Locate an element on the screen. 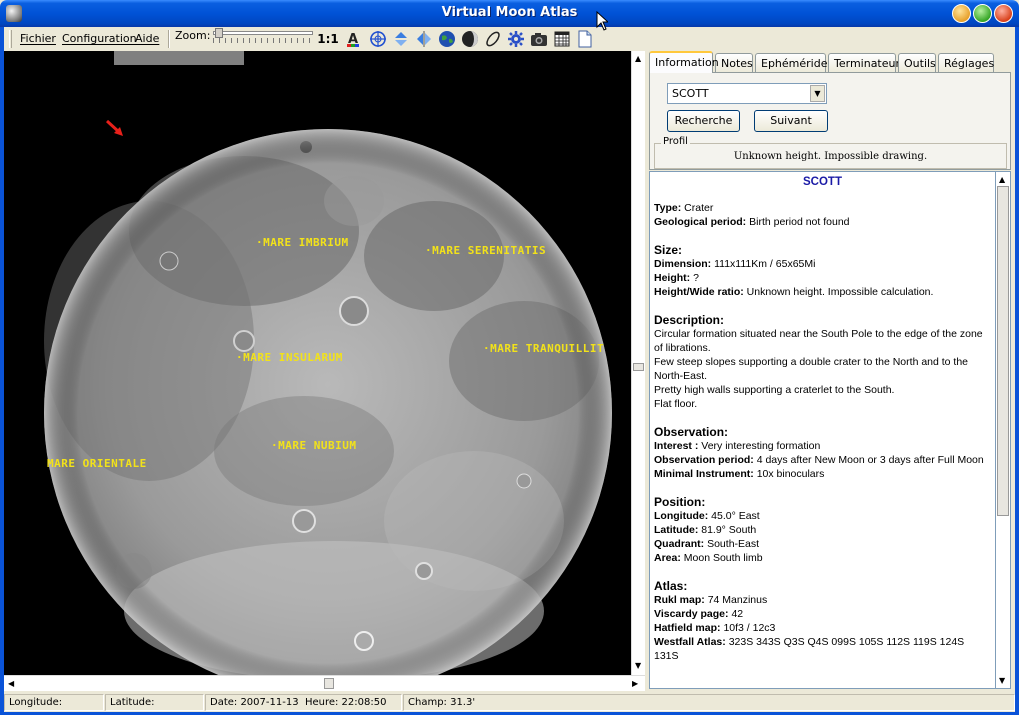  formation-title: SCOTT is located at coordinates (822, 182).